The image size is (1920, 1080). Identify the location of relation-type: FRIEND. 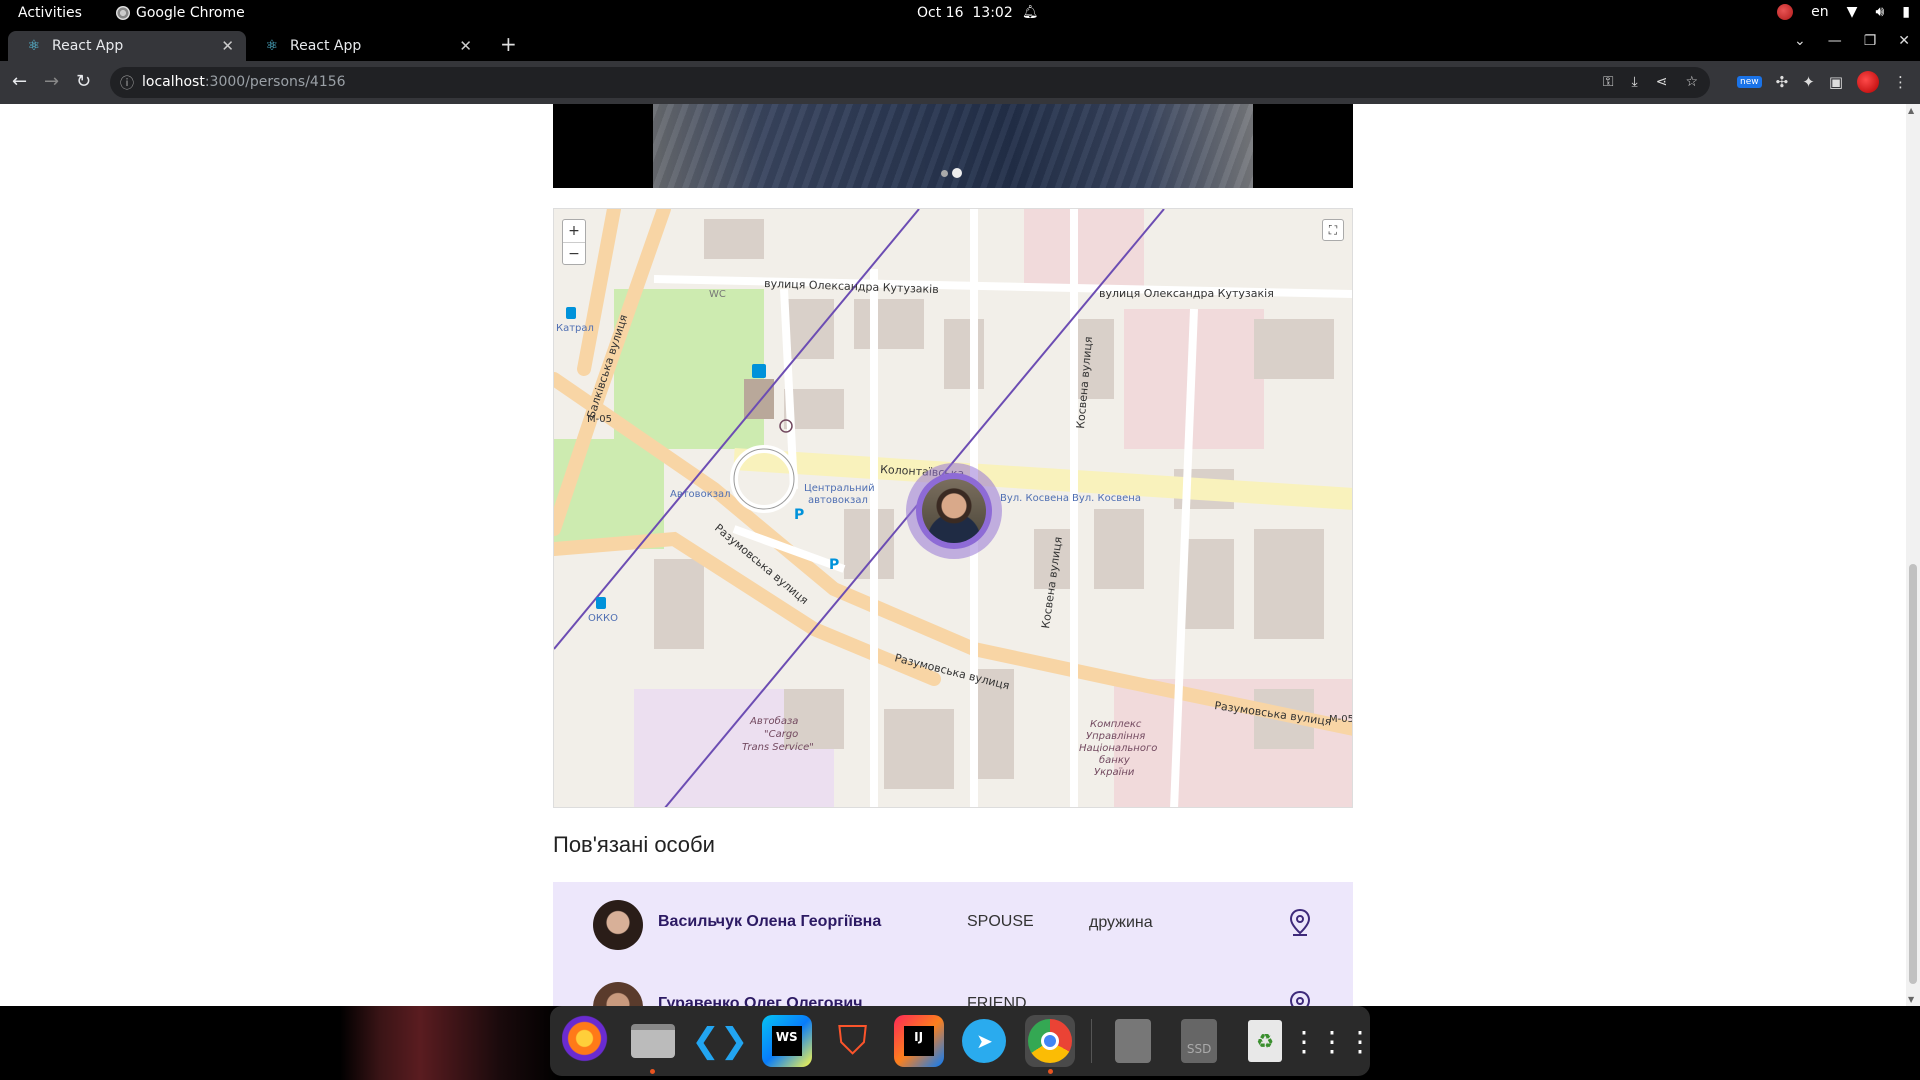
(997, 1000).